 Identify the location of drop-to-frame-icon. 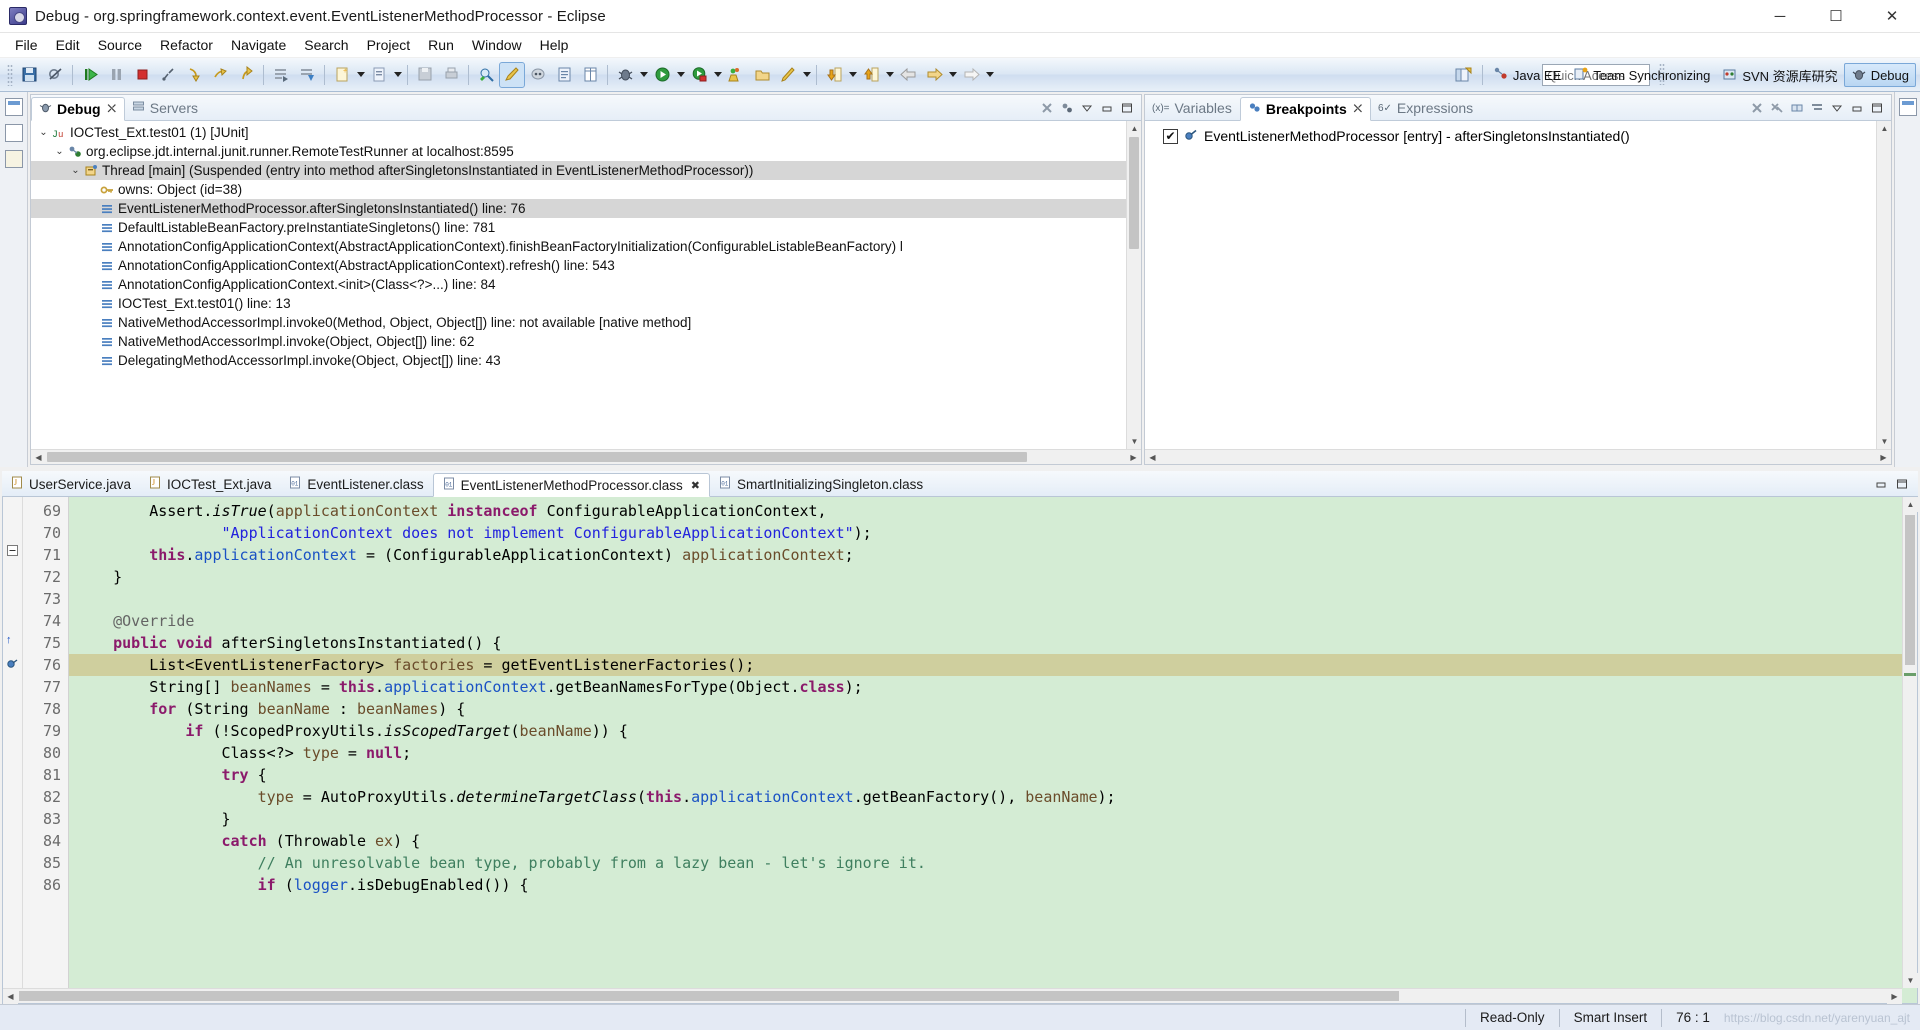
(307, 75).